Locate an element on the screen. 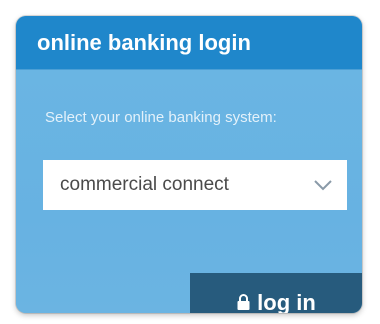 Image resolution: width=380 pixels, height=324 pixels. login-button-label: log in is located at coordinates (286, 301).